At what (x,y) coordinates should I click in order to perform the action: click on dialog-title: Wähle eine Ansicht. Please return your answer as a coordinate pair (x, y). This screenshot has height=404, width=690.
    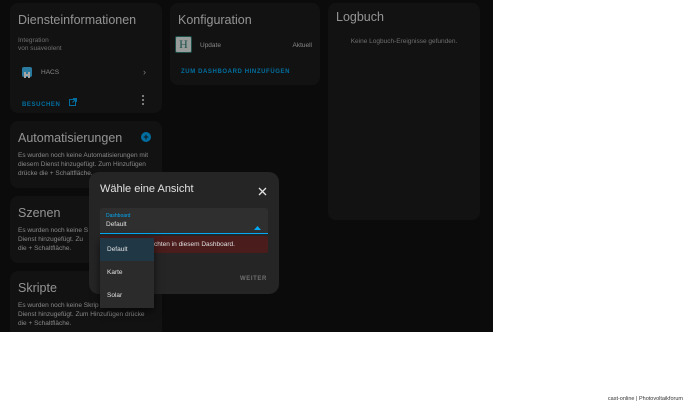
    Looking at the image, I should click on (147, 189).